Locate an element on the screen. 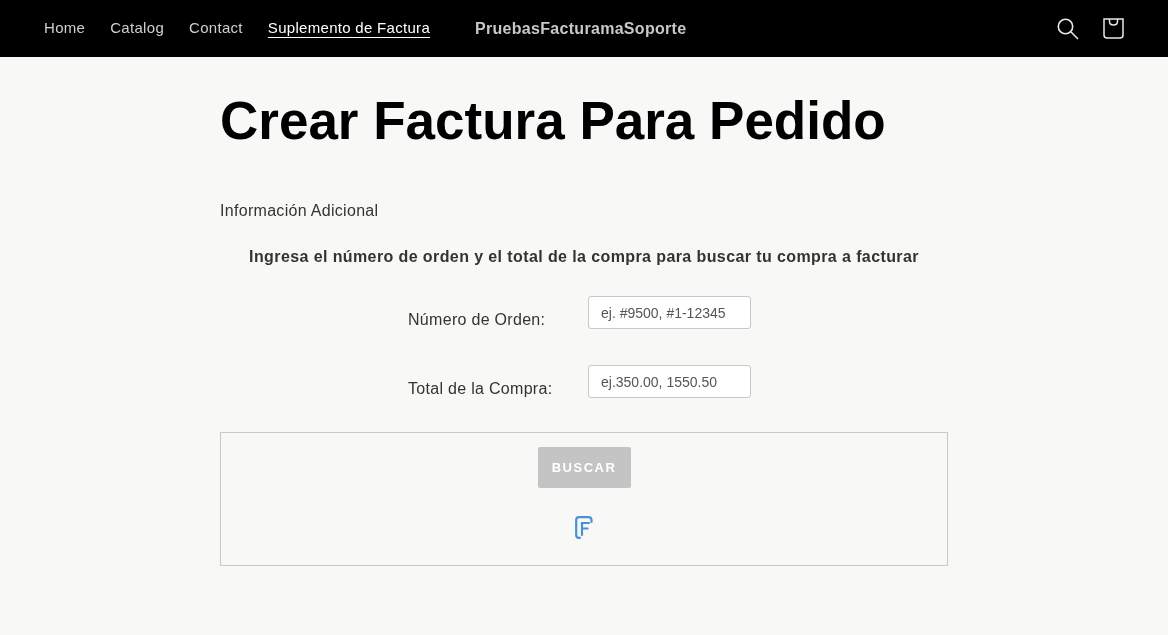 The height and width of the screenshot is (635, 1168). store-name: PruebasFacturamaSoporte is located at coordinates (581, 28).